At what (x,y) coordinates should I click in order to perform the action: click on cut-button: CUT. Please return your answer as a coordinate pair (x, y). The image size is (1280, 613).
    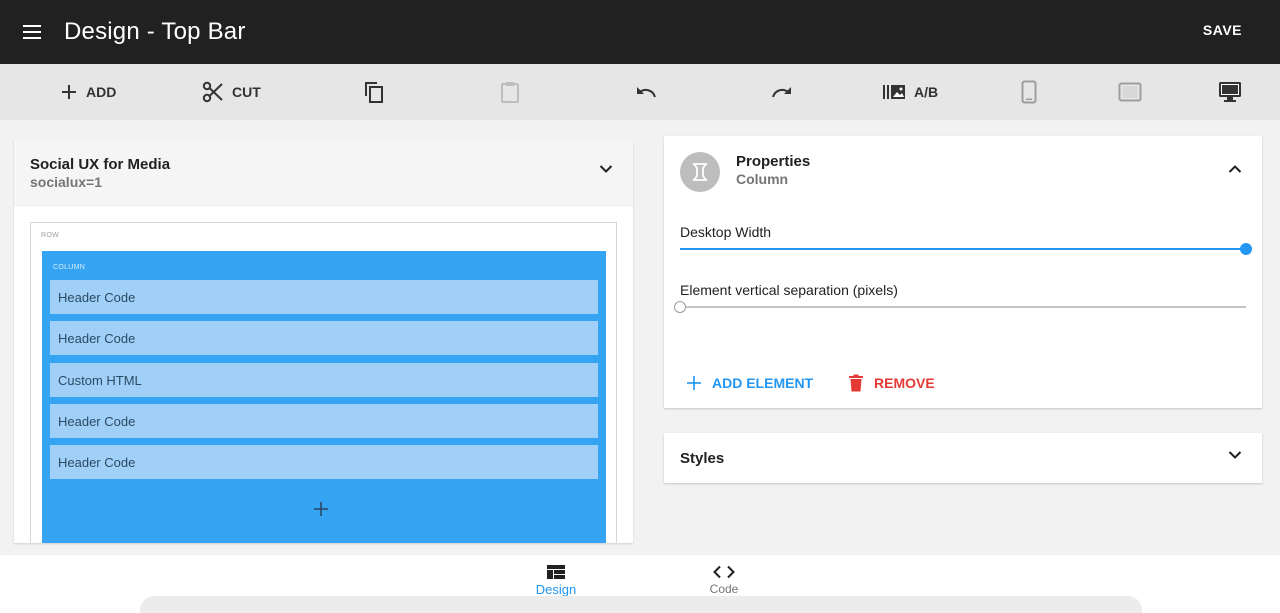
    Looking at the image, I should click on (231, 92).